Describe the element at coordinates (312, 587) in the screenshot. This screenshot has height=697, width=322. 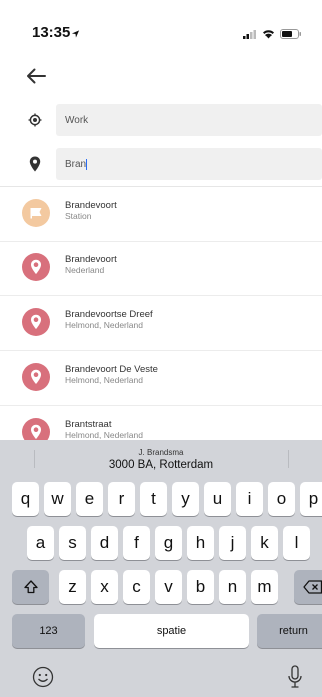
I see `backspace-icon` at that location.